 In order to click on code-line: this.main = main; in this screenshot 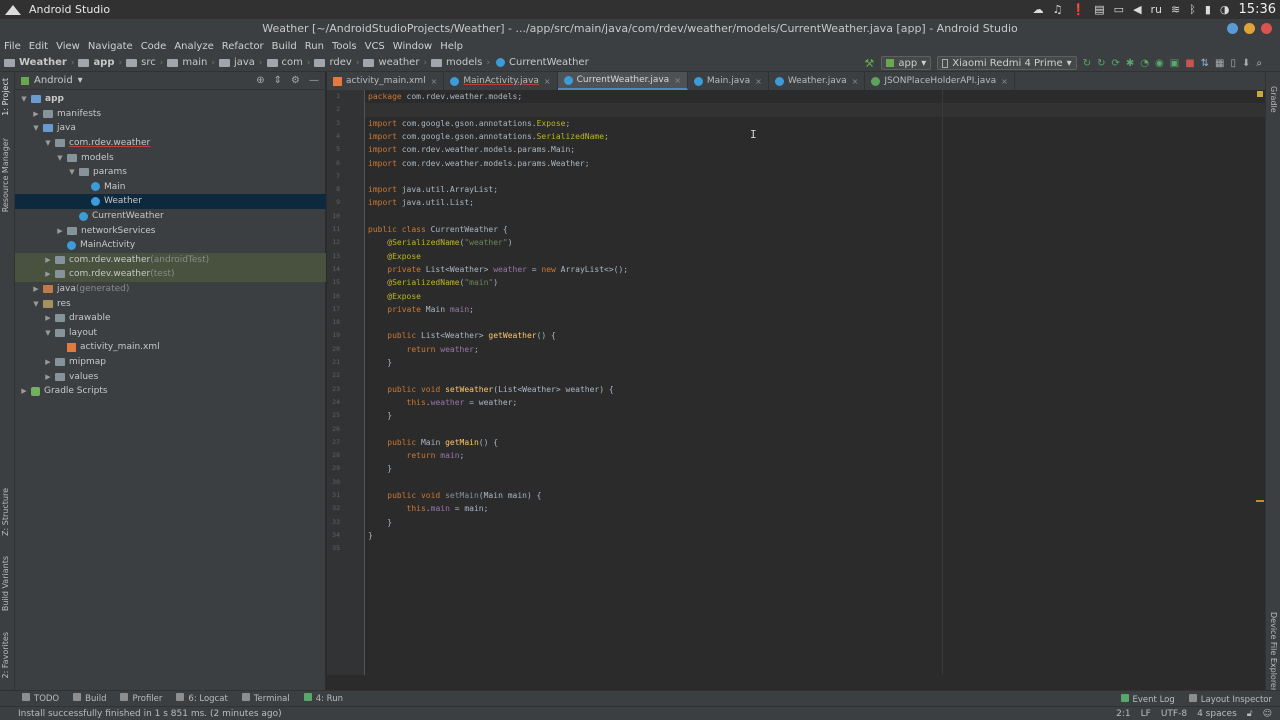, I will do `click(428, 508)`.